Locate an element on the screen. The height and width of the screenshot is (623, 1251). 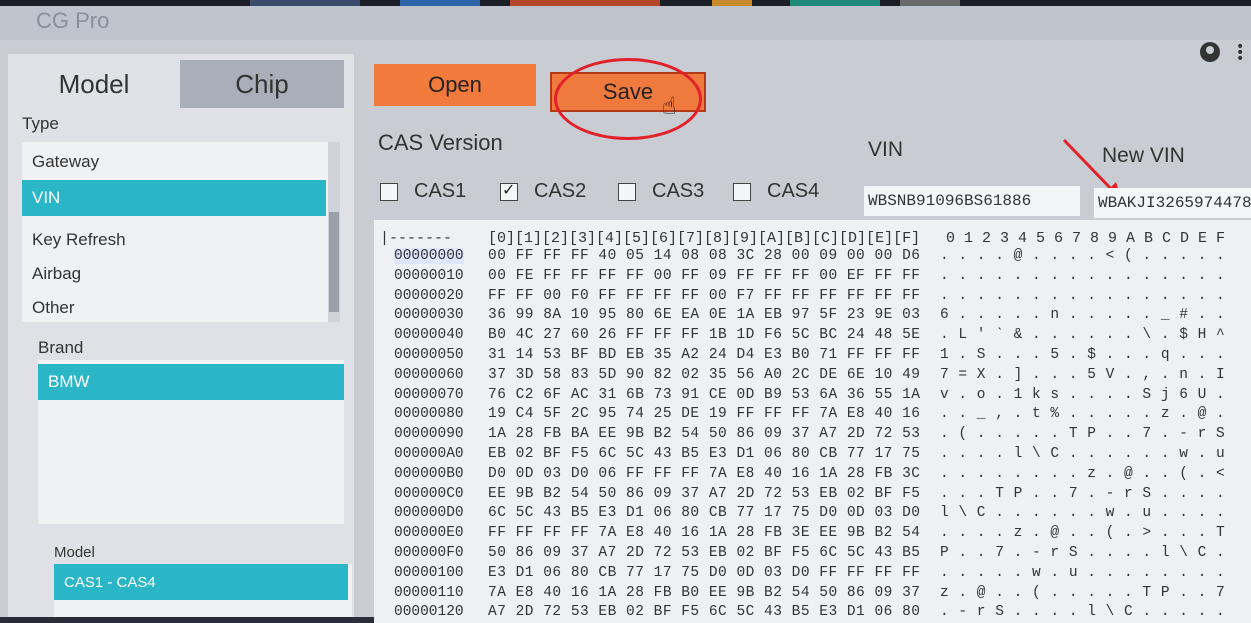
hex-ascii: 1 . S . . . 5 . $ . . . q . . . is located at coordinates (1083, 355).